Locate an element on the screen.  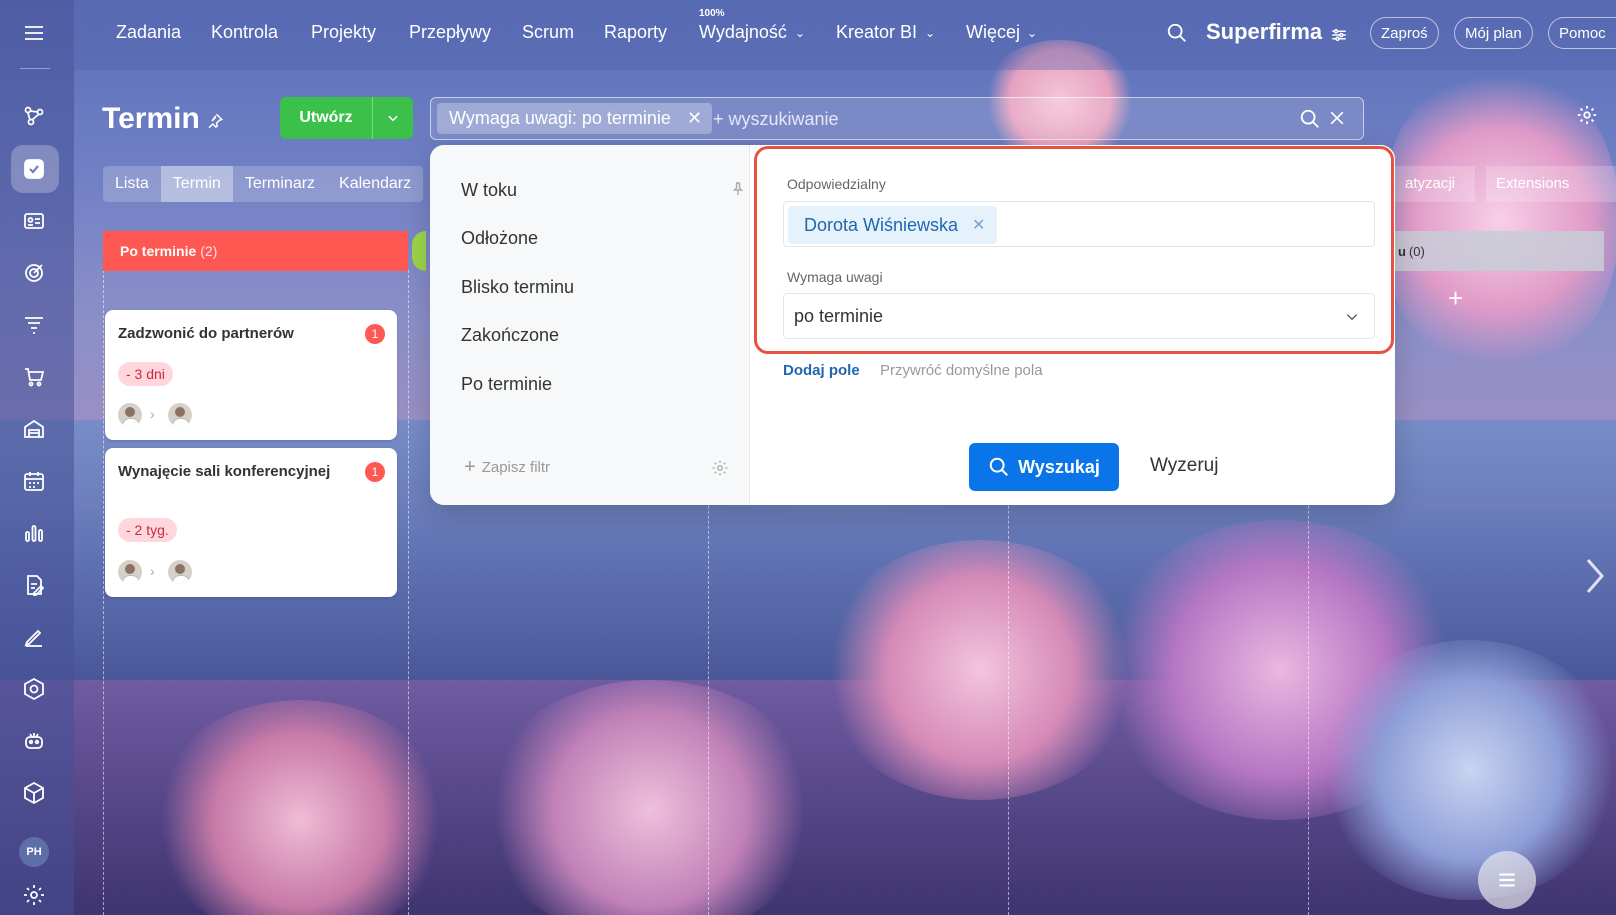
reset-button: Wyzeruj is located at coordinates (1184, 466).